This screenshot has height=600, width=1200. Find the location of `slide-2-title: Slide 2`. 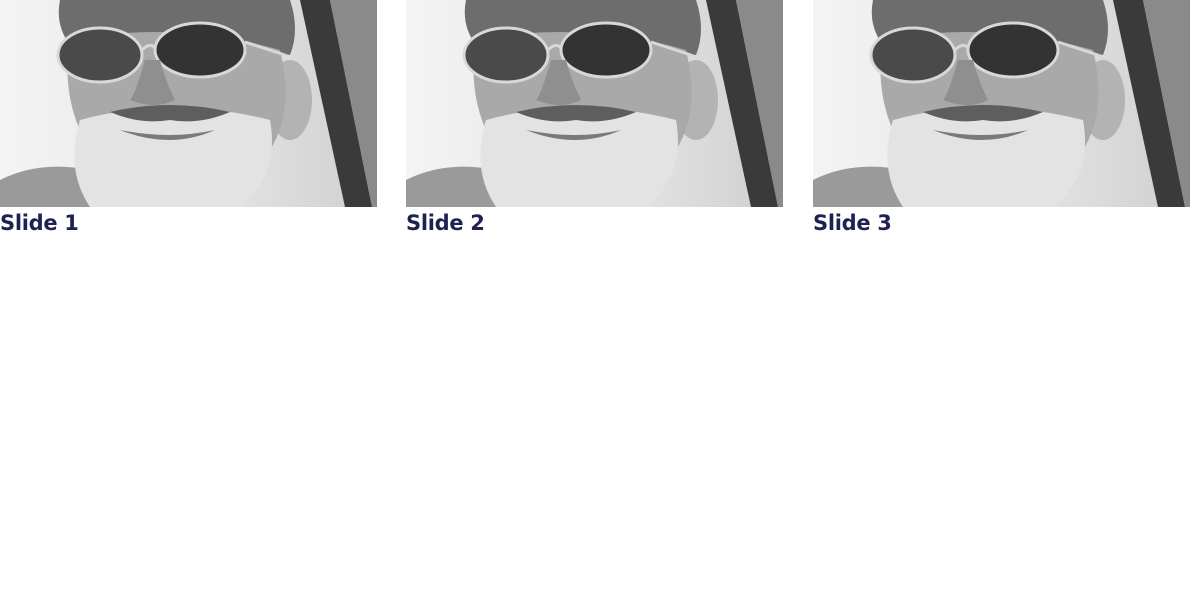

slide-2-title: Slide 2 is located at coordinates (445, 223).